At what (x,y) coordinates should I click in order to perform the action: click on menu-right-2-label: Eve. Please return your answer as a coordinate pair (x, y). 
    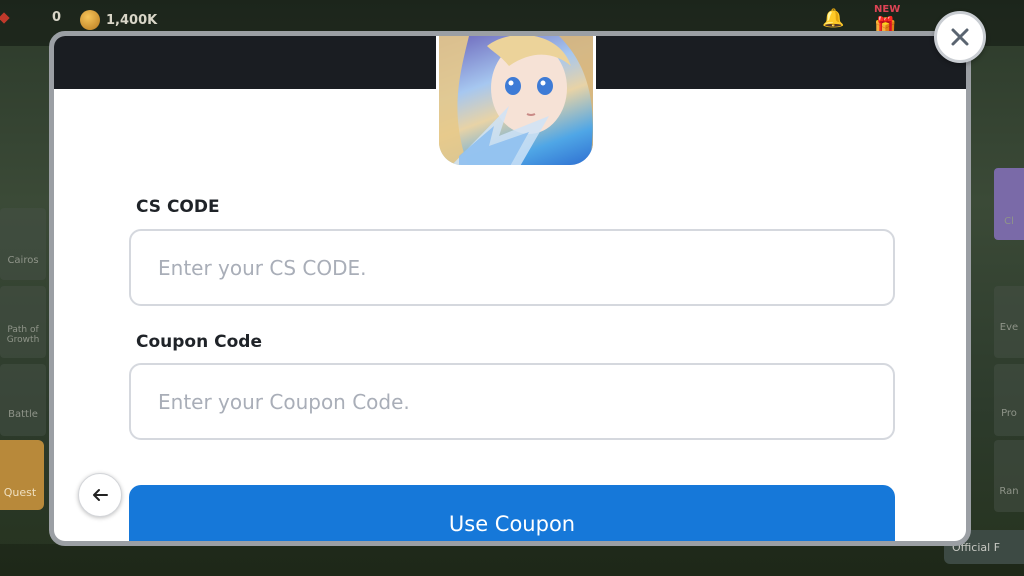
    Looking at the image, I should click on (1009, 327).